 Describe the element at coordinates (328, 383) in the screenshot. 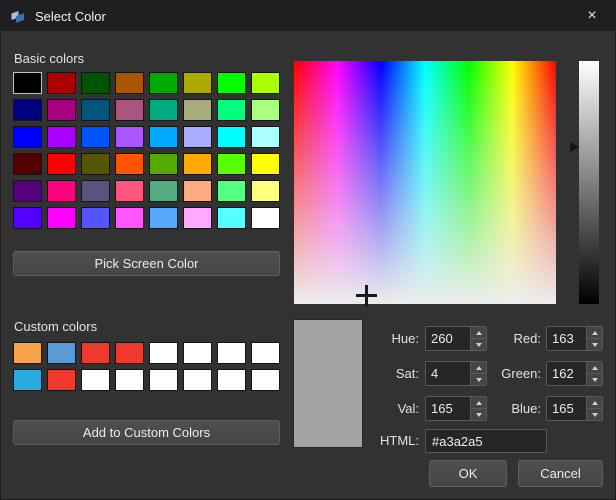

I see `preview-swatch` at that location.